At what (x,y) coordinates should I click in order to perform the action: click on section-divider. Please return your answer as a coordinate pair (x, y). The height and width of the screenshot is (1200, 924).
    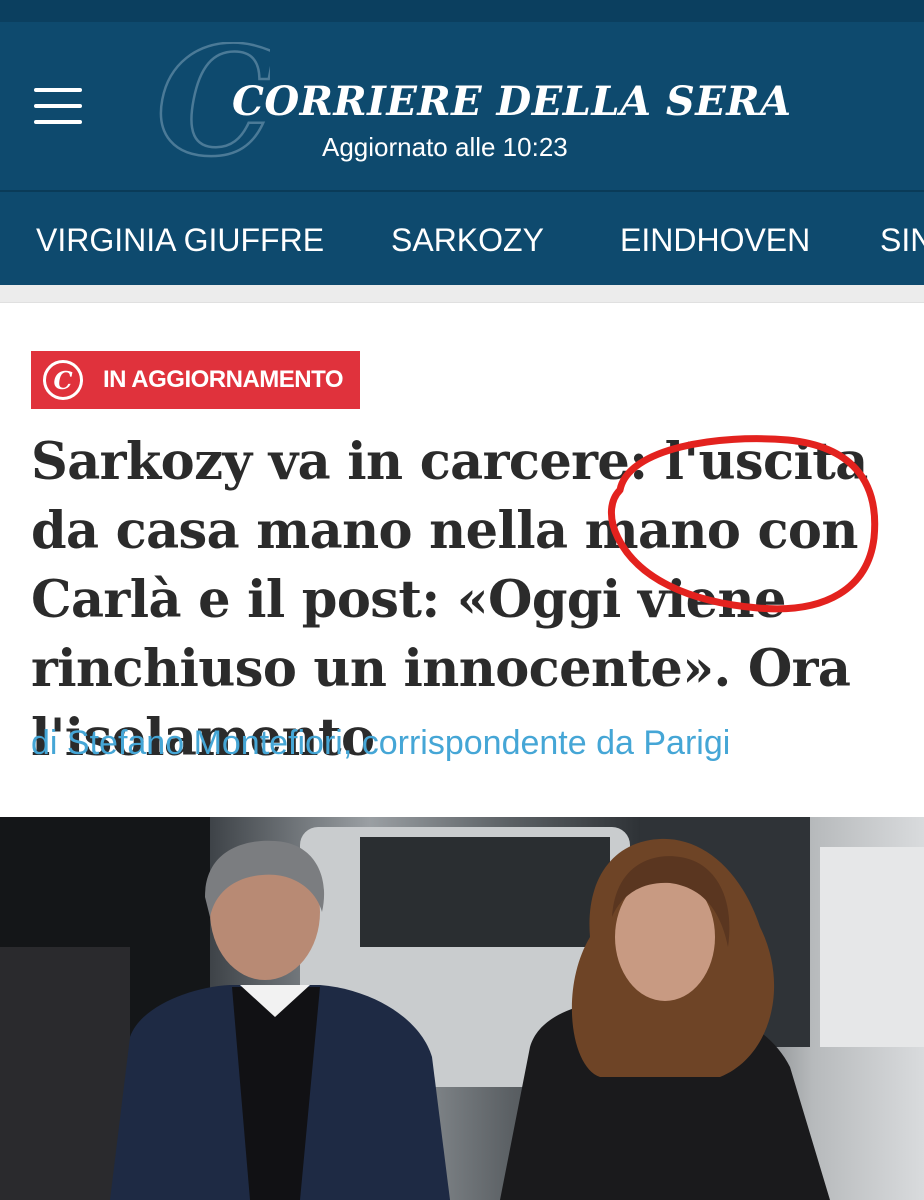
    Looking at the image, I should click on (462, 294).